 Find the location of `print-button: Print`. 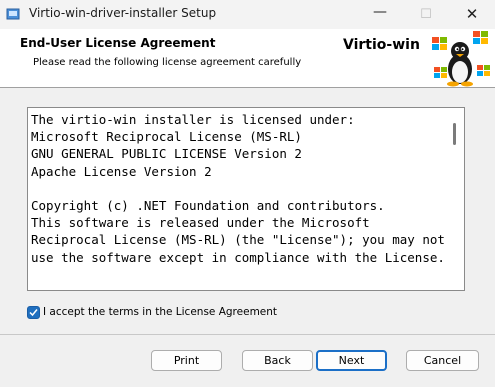

print-button: Print is located at coordinates (186, 360).